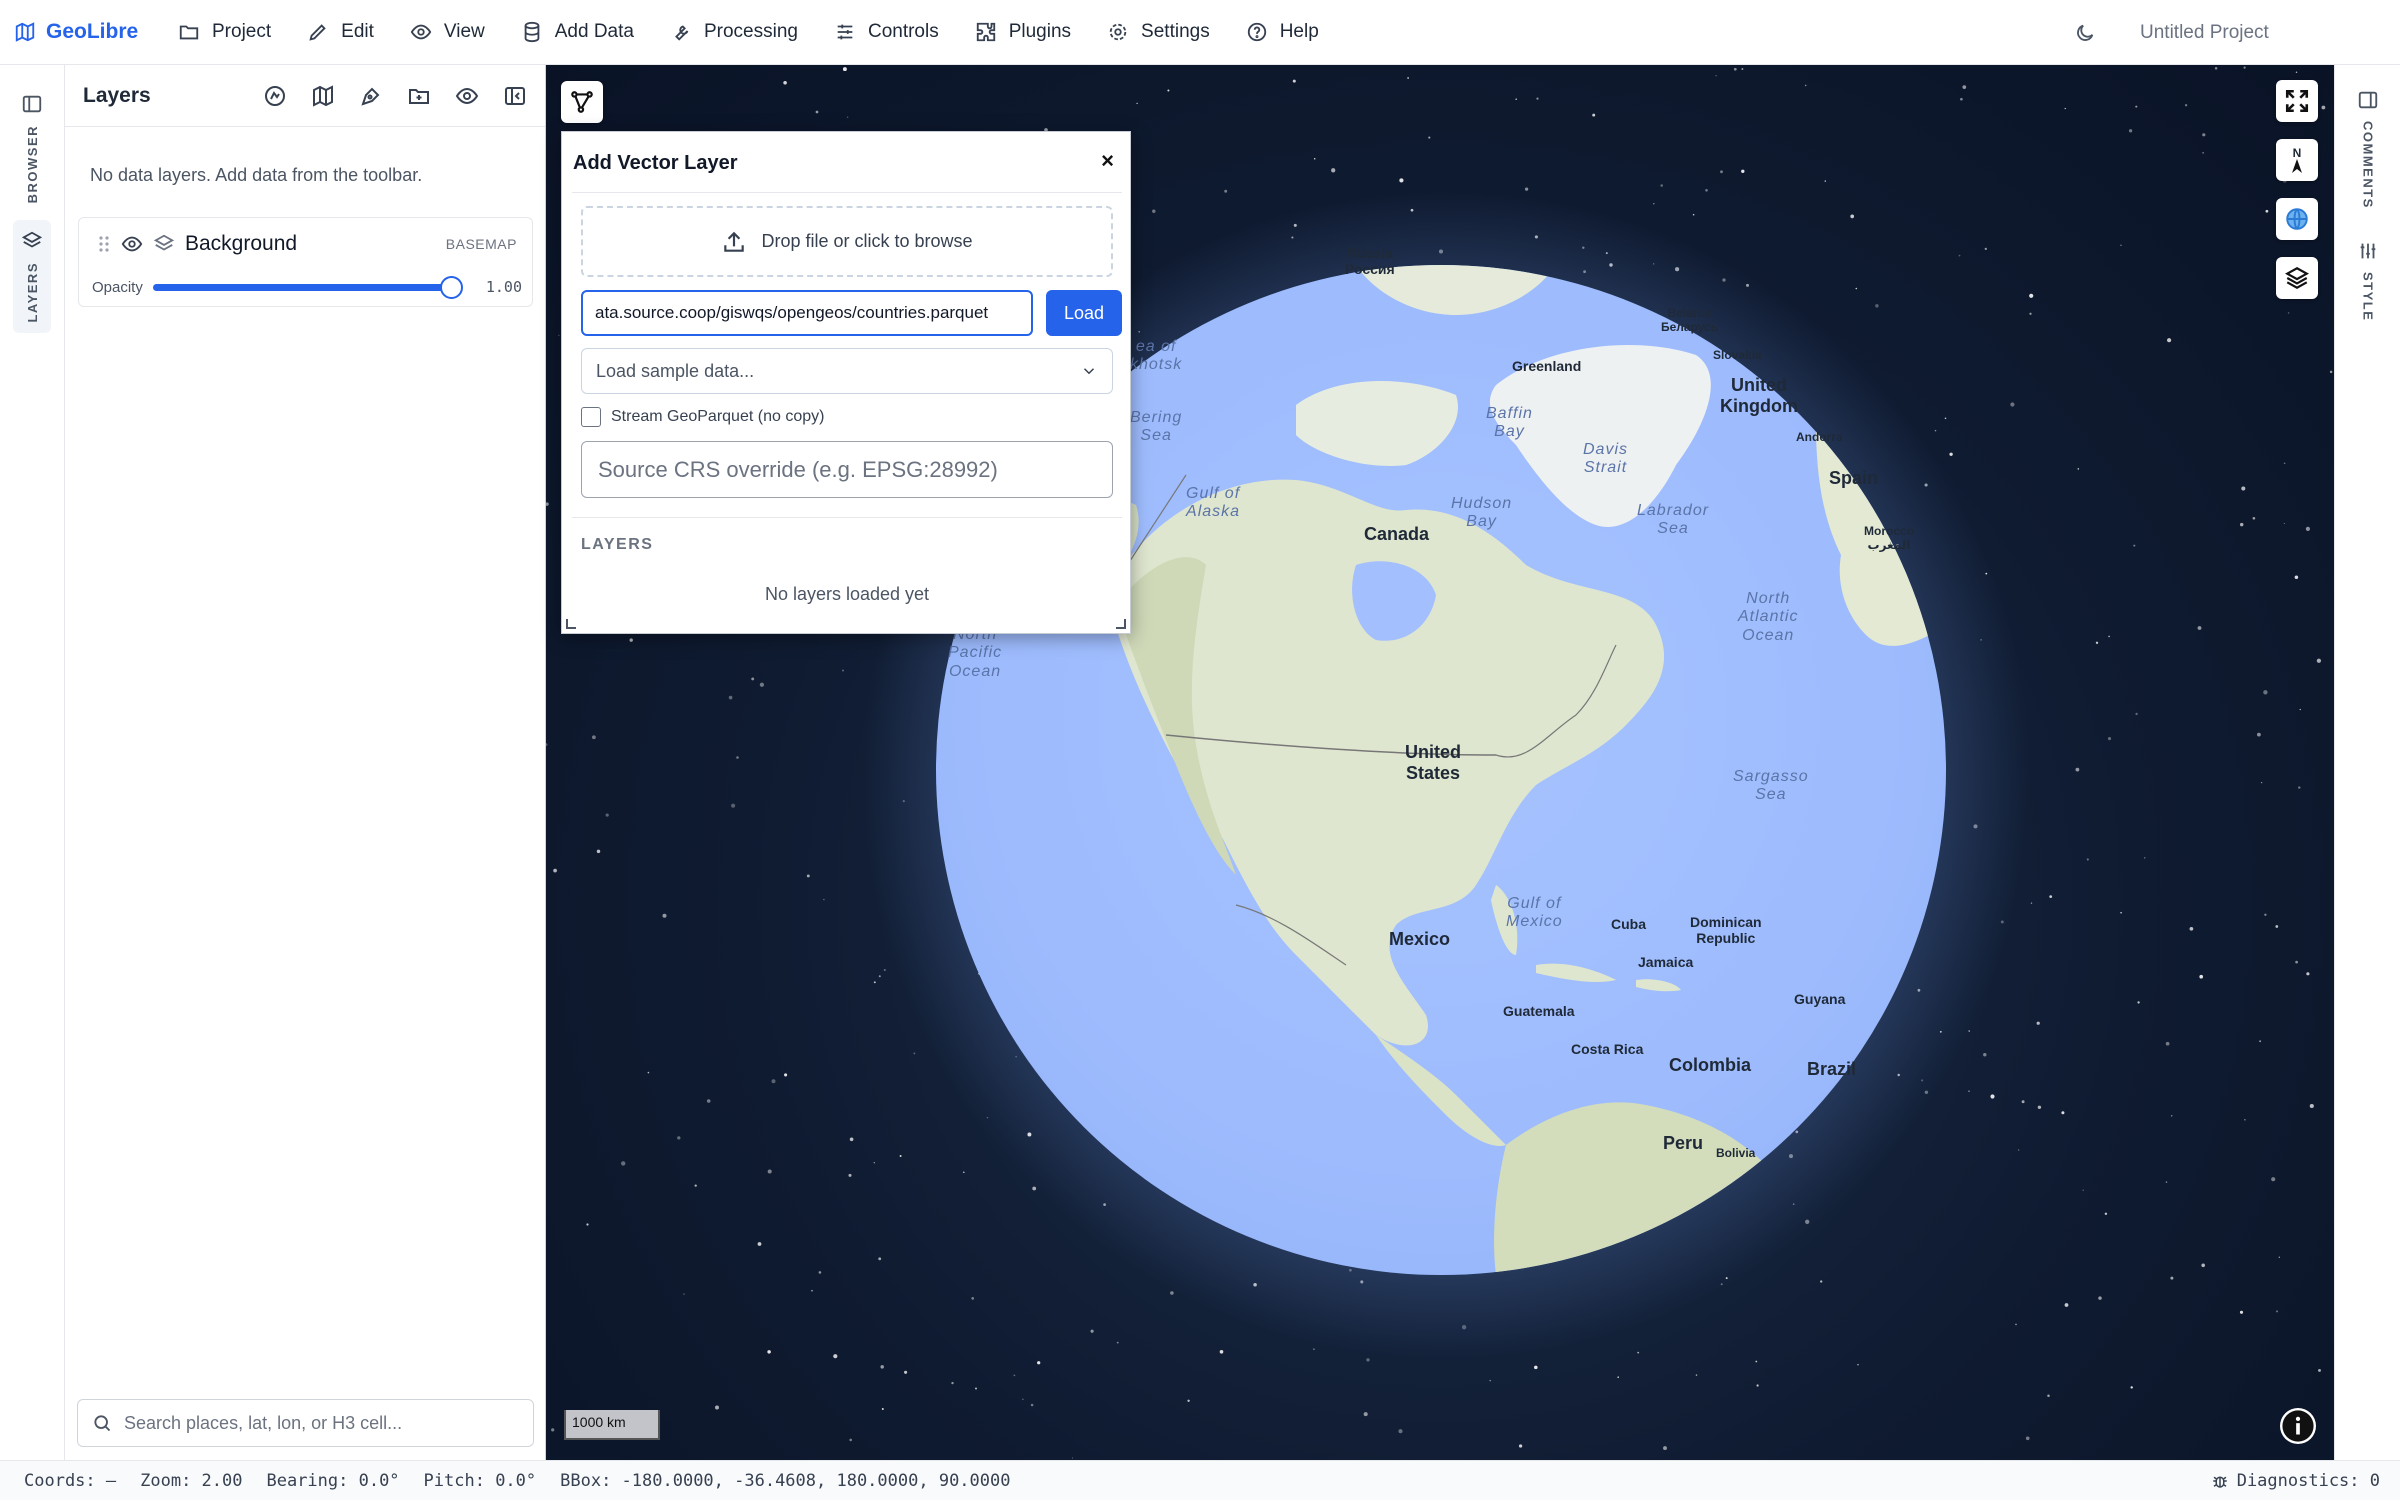 The height and width of the screenshot is (1500, 2400). Describe the element at coordinates (1158, 32) in the screenshot. I see `menu-settings: Settings` at that location.